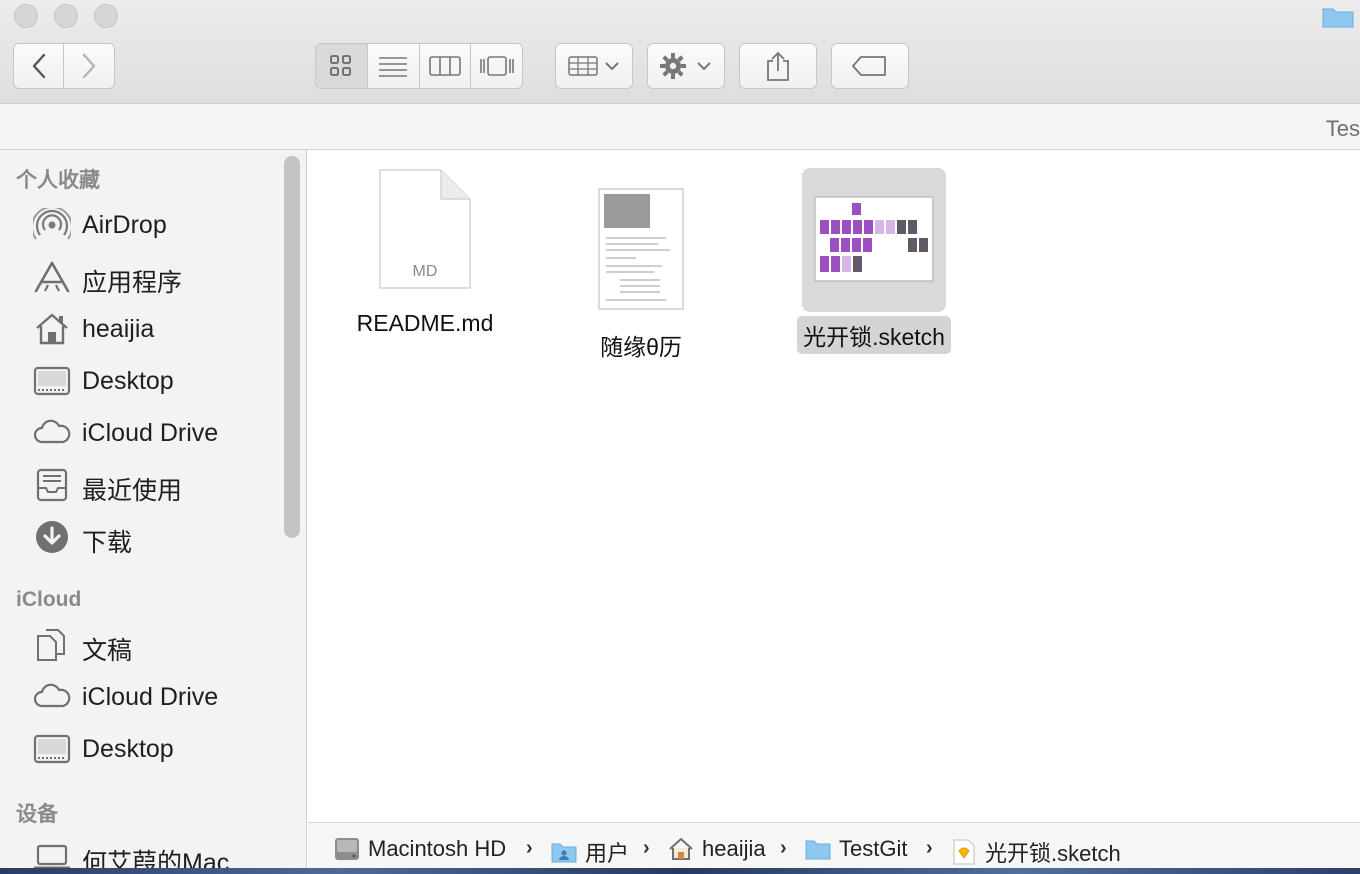 Image resolution: width=1360 pixels, height=874 pixels. I want to click on columns-icon, so click(445, 66).